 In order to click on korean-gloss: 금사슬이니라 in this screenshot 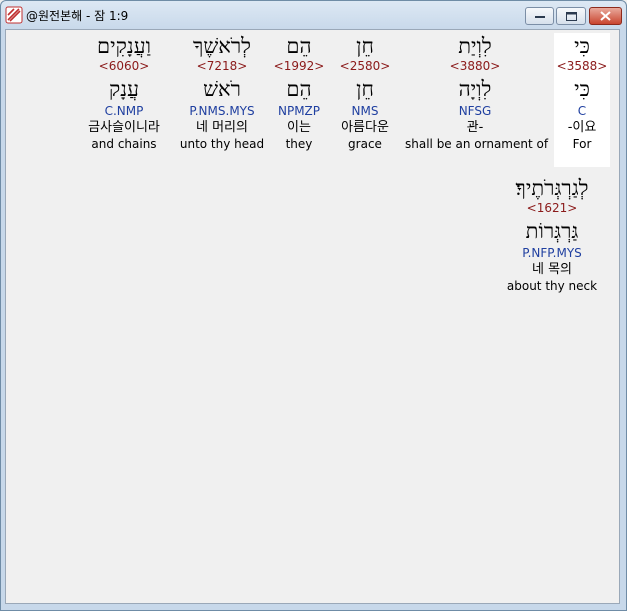, I will do `click(124, 127)`.